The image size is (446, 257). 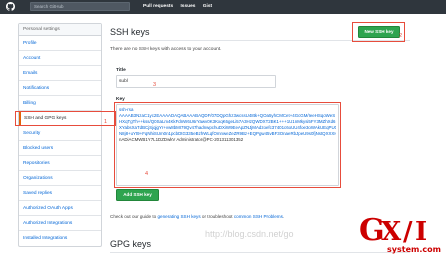 I want to click on help-prefix: Check out our guide to, so click(x=134, y=216).